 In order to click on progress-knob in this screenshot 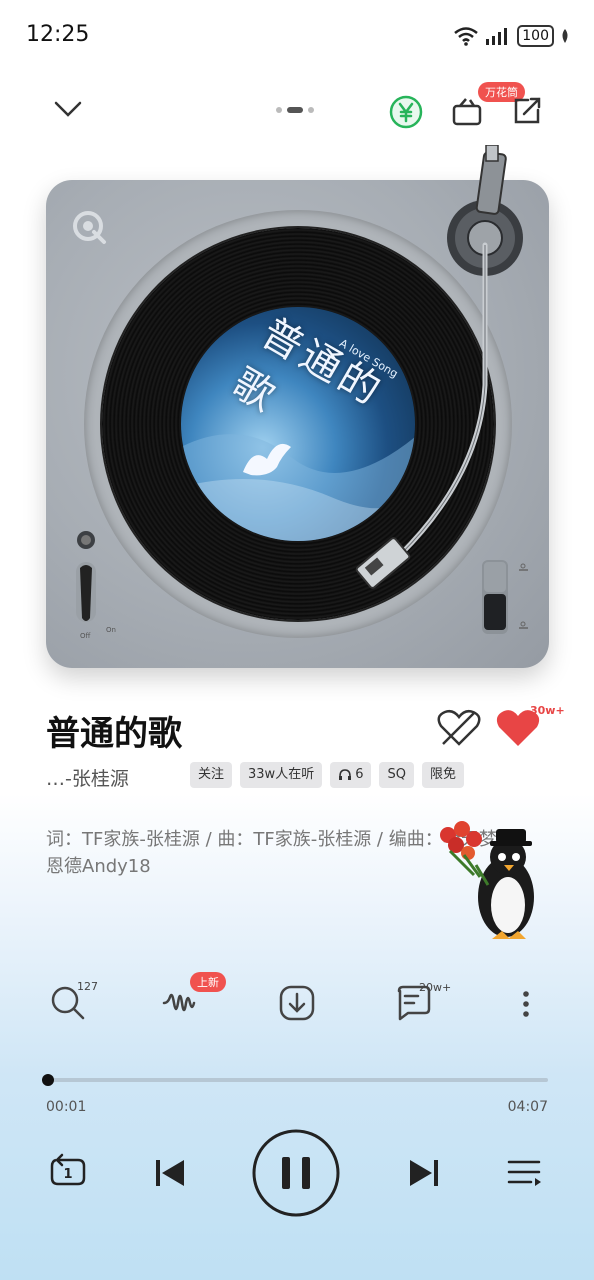, I will do `click(48, 1080)`.